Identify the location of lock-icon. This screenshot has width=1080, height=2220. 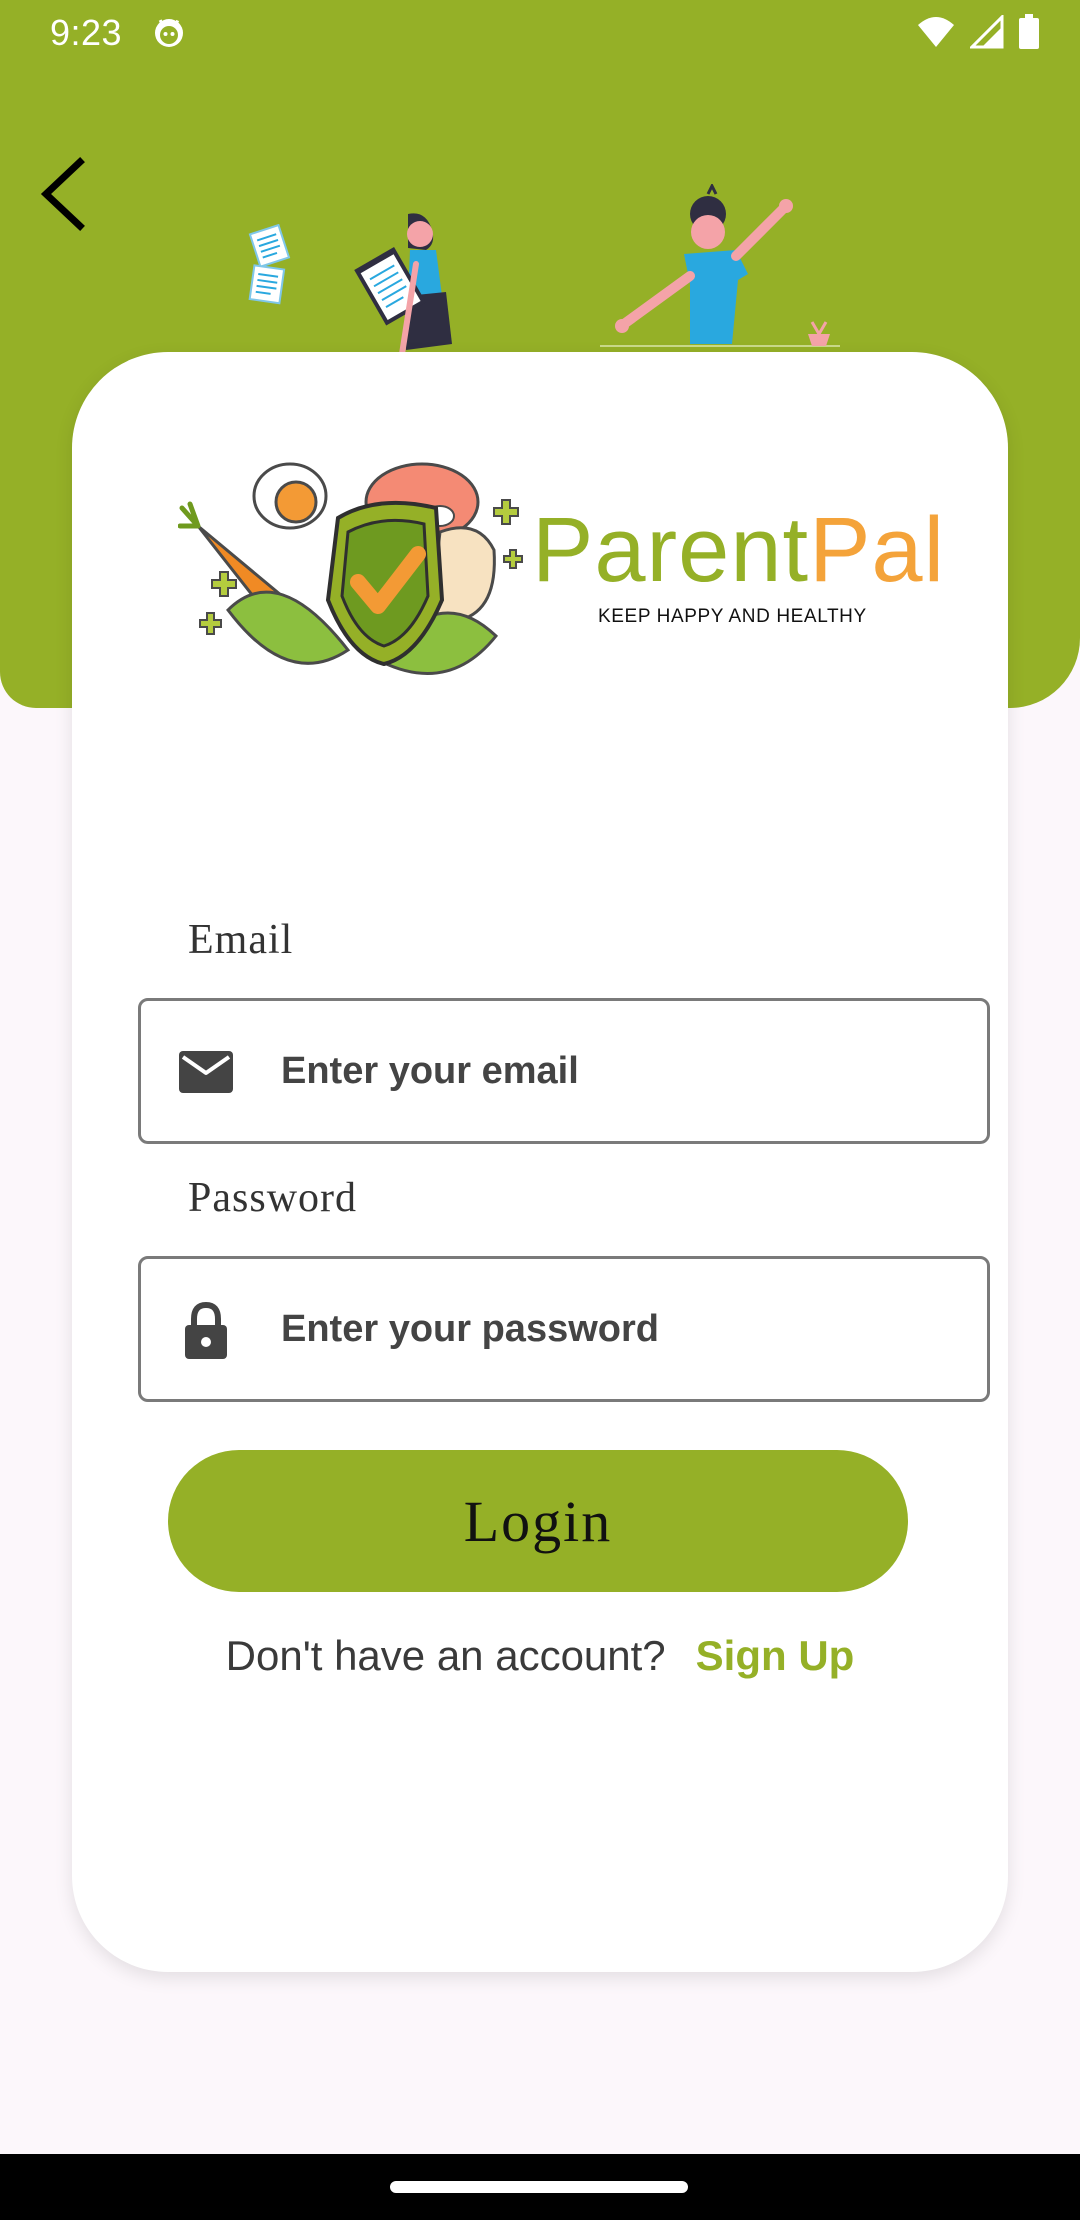
(206, 1330).